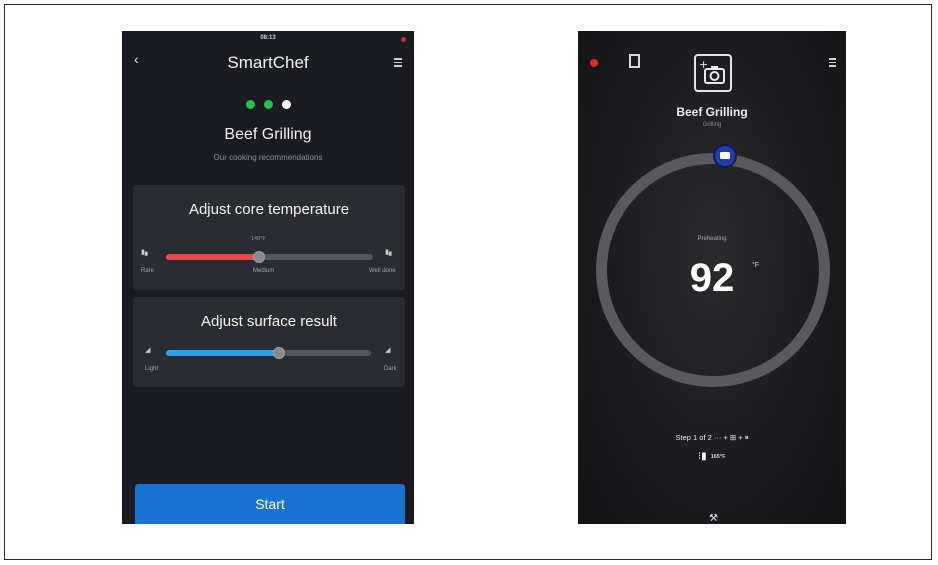  I want to click on message-badge-icon, so click(725, 156).